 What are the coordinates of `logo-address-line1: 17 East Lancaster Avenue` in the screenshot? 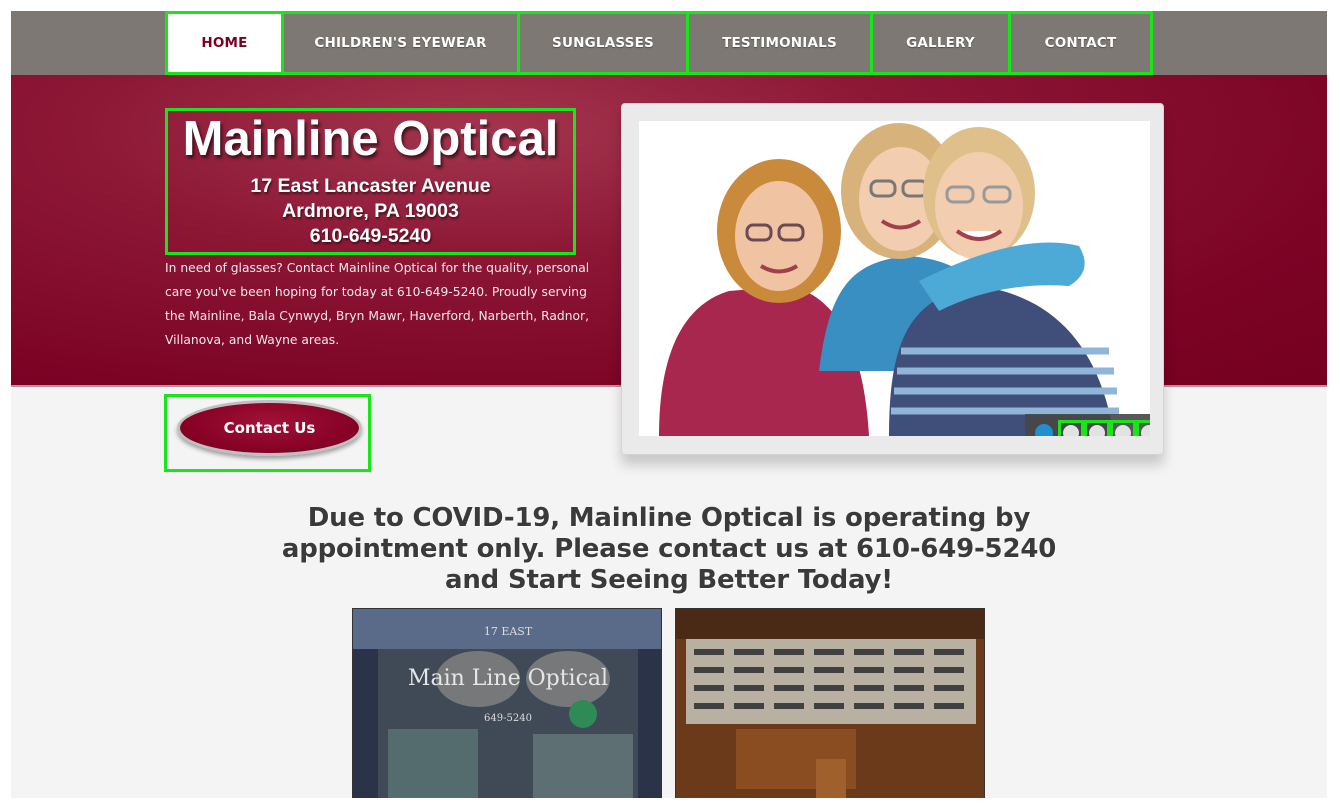 It's located at (370, 186).